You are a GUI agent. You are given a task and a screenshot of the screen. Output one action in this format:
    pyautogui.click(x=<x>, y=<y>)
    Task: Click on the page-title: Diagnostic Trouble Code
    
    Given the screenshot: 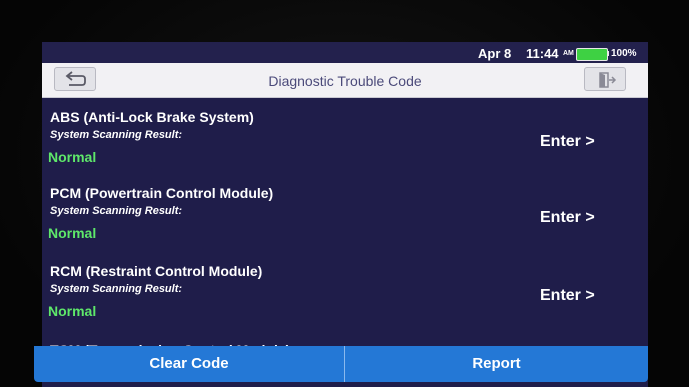 What is the action you would take?
    pyautogui.click(x=345, y=81)
    